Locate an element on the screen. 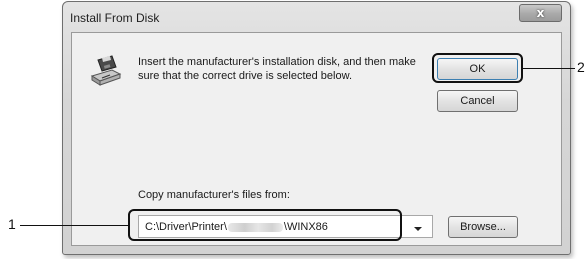 This screenshot has width=588, height=259. close-button: x is located at coordinates (540, 13).